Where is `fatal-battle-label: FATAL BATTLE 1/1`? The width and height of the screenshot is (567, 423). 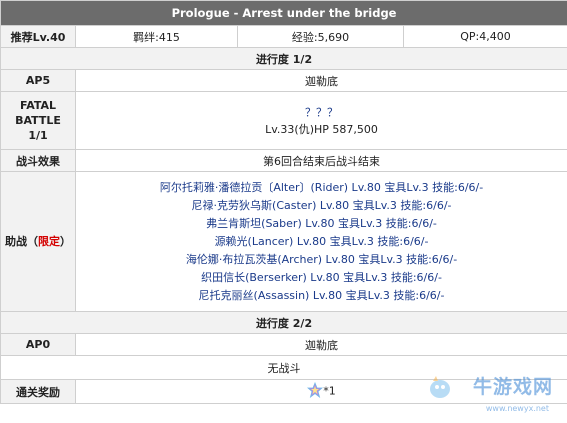 fatal-battle-label: FATAL BATTLE 1/1 is located at coordinates (38, 120).